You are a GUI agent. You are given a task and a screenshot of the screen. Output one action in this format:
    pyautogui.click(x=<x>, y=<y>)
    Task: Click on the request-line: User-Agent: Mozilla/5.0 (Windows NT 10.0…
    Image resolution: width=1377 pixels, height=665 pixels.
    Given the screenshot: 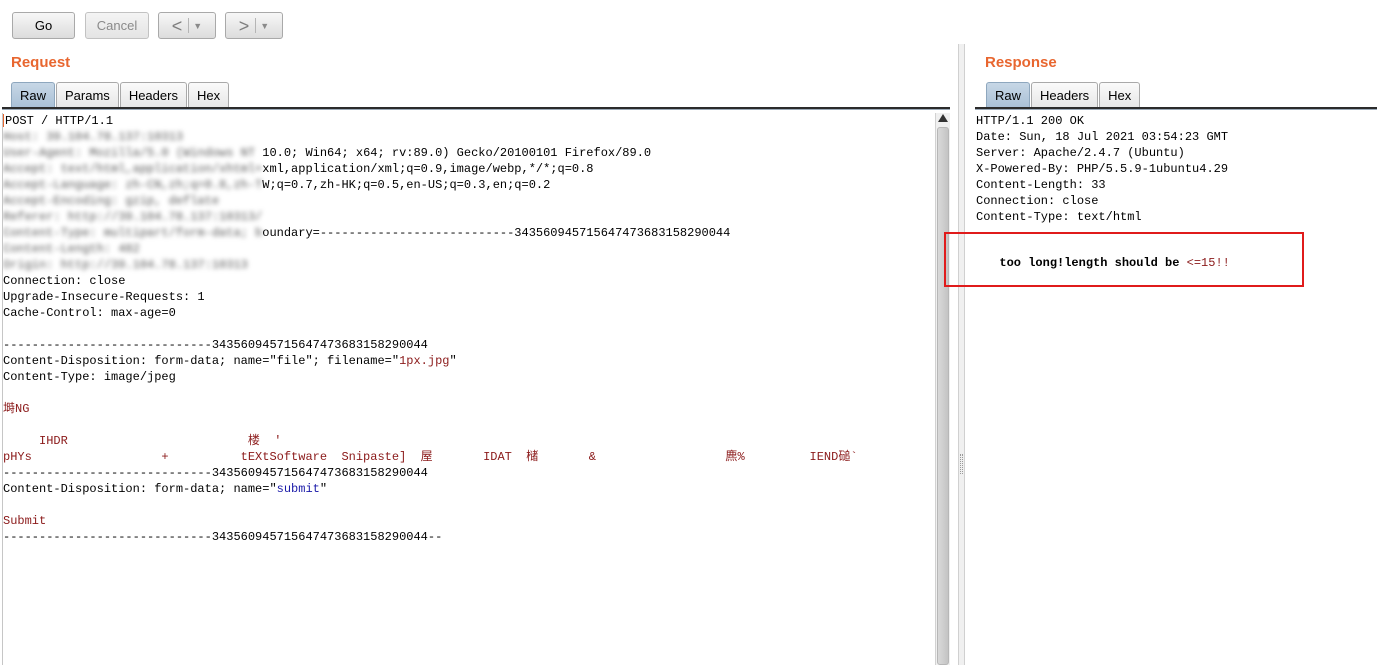 What is the action you would take?
    pyautogui.click(x=469, y=153)
    